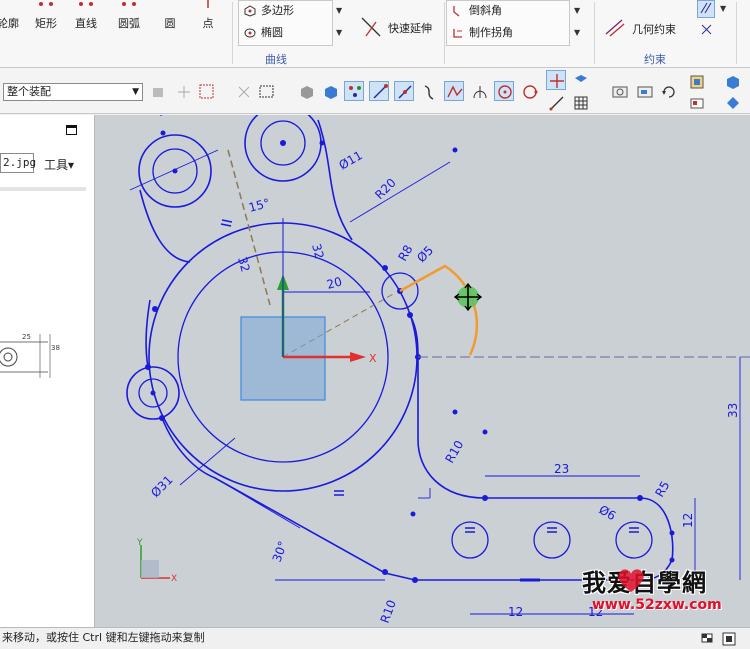 This screenshot has width=750, height=649. I want to click on dim-dia-5: Ø5, so click(425, 254).